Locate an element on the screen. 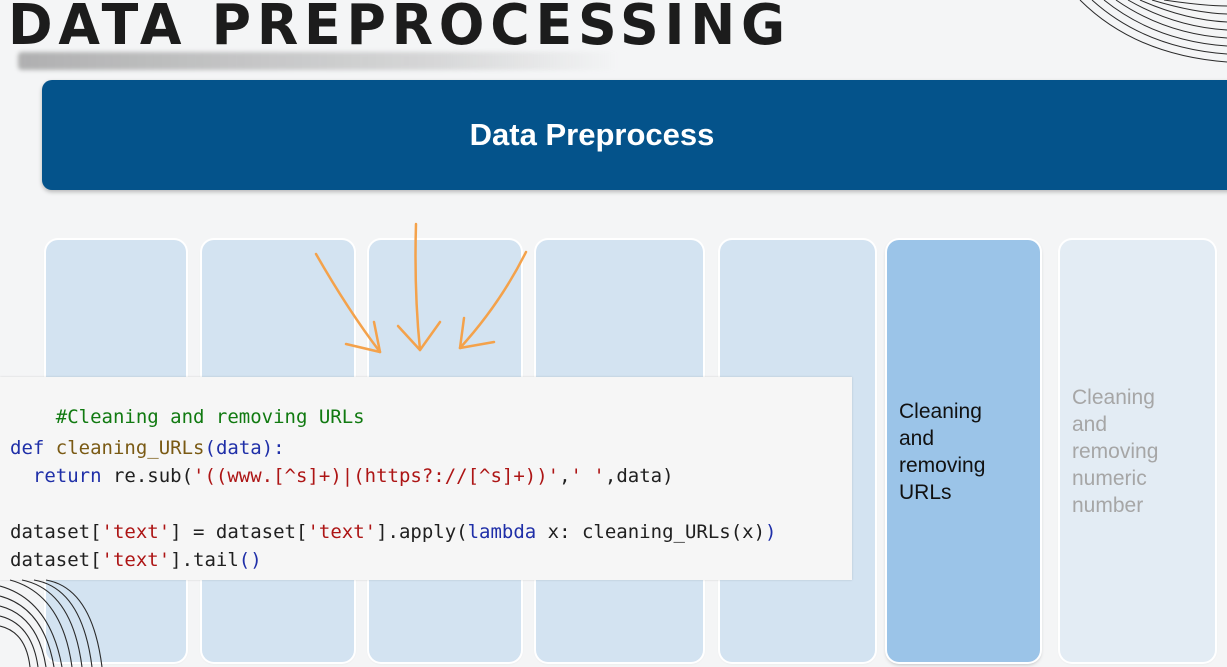 The image size is (1227, 667). code-lambda-body: x: cleaning_URLs(x) is located at coordinates (651, 532).